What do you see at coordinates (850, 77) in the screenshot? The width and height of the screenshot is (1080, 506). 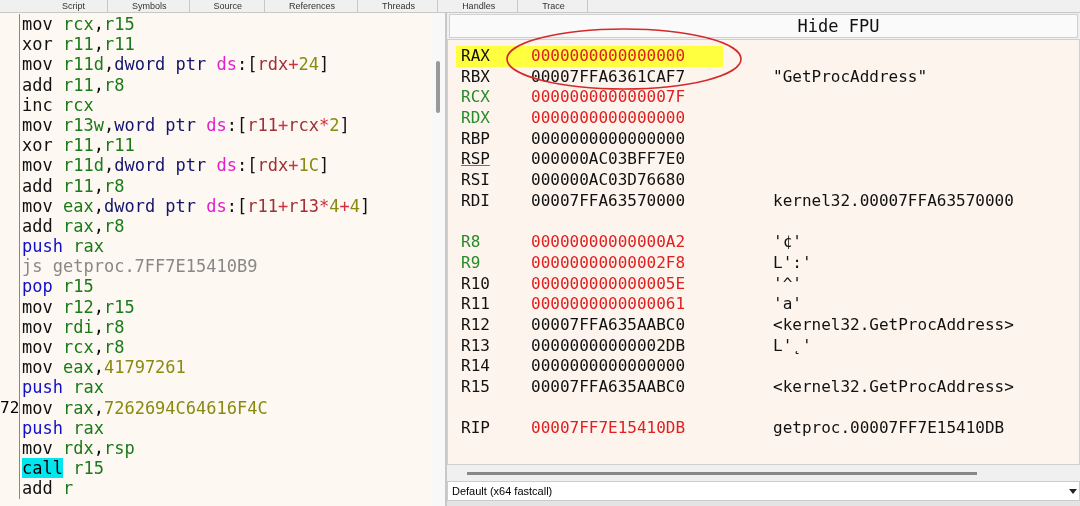 I see `register-comment: "GetProcAddress"` at bounding box center [850, 77].